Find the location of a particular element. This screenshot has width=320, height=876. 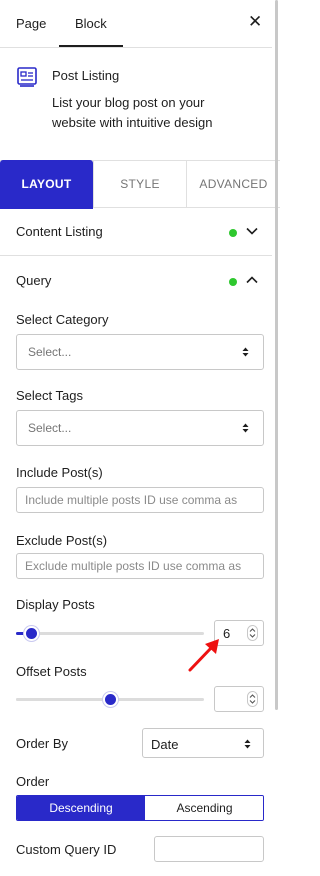

settings-tabs: LAYOUT STYLE ADVANCED is located at coordinates (140, 184).